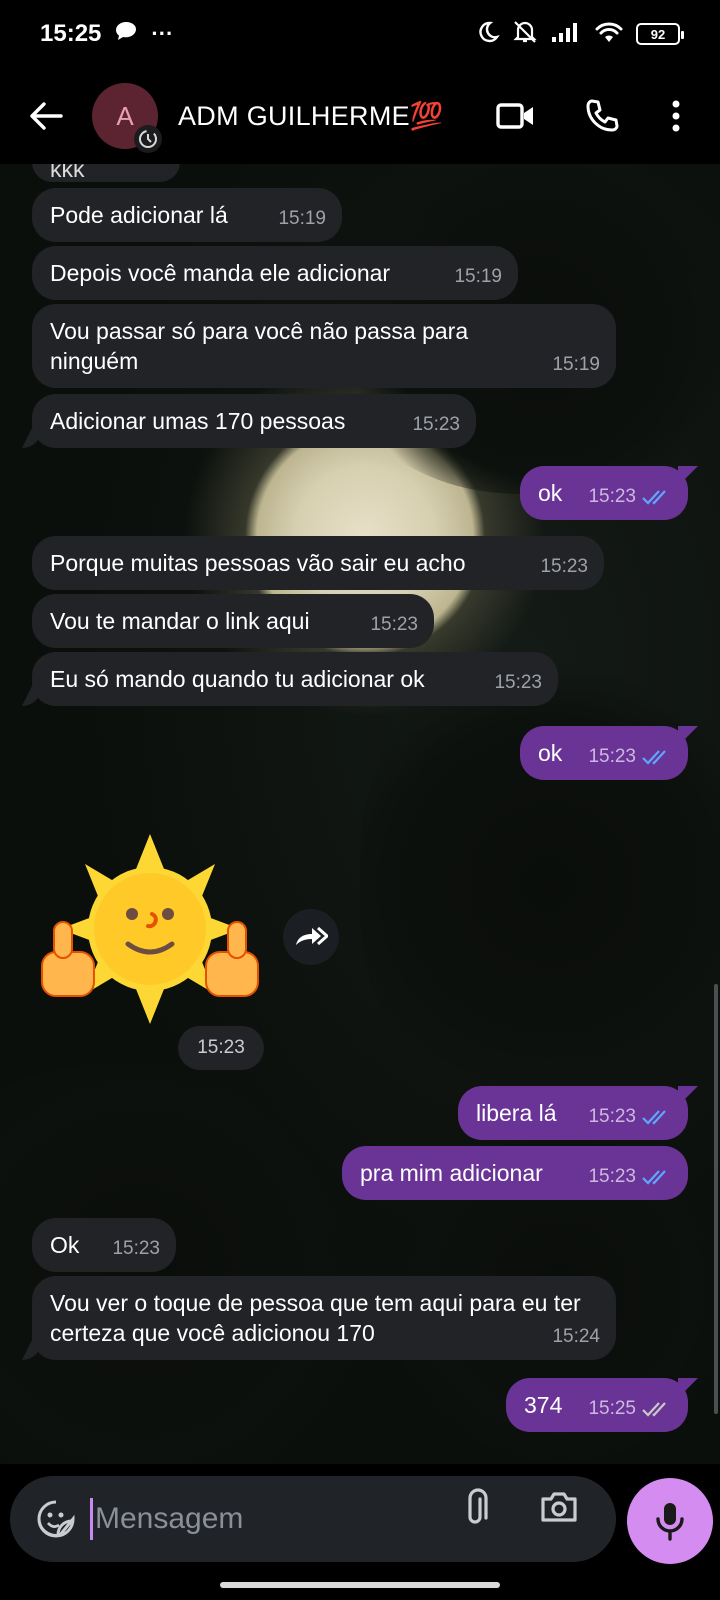 This screenshot has width=720, height=1600. What do you see at coordinates (660, 34) in the screenshot?
I see `battery-icon: 92` at bounding box center [660, 34].